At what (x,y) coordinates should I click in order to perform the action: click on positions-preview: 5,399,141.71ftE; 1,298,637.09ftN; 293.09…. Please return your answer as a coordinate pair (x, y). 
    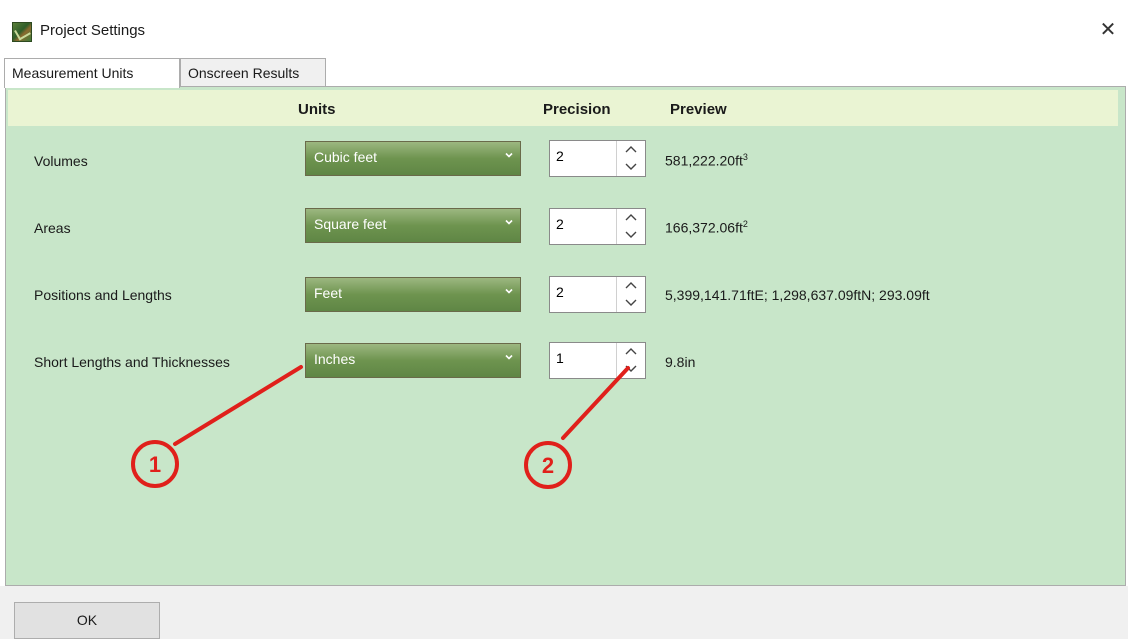
    Looking at the image, I should click on (797, 295).